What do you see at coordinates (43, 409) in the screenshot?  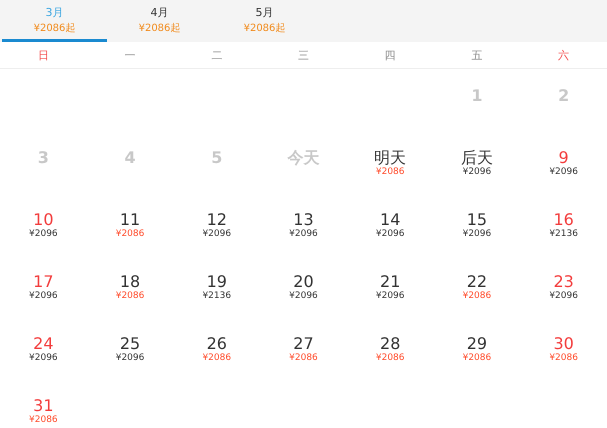 I see `date-cell: 31 ¥2086` at bounding box center [43, 409].